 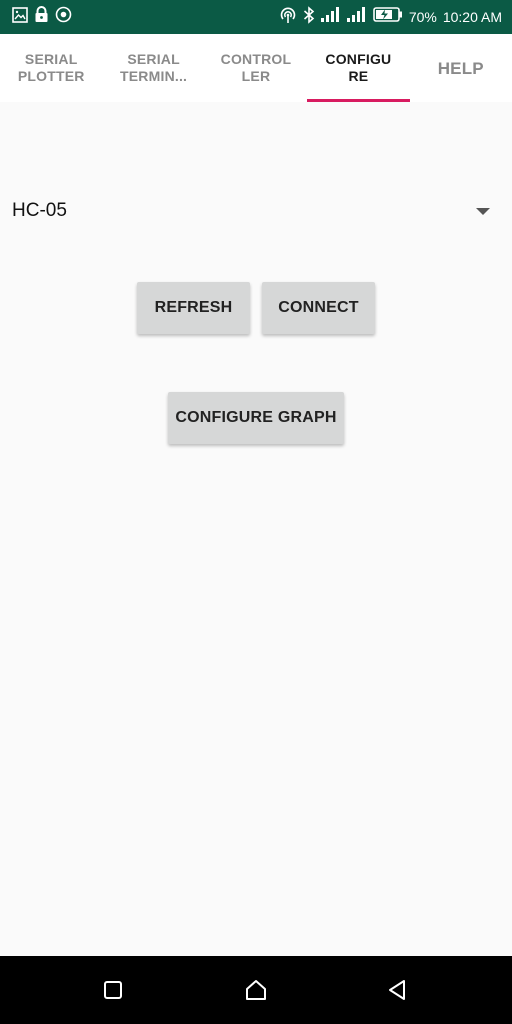 What do you see at coordinates (39, 210) in the screenshot?
I see `device-spinner-value: HC-05` at bounding box center [39, 210].